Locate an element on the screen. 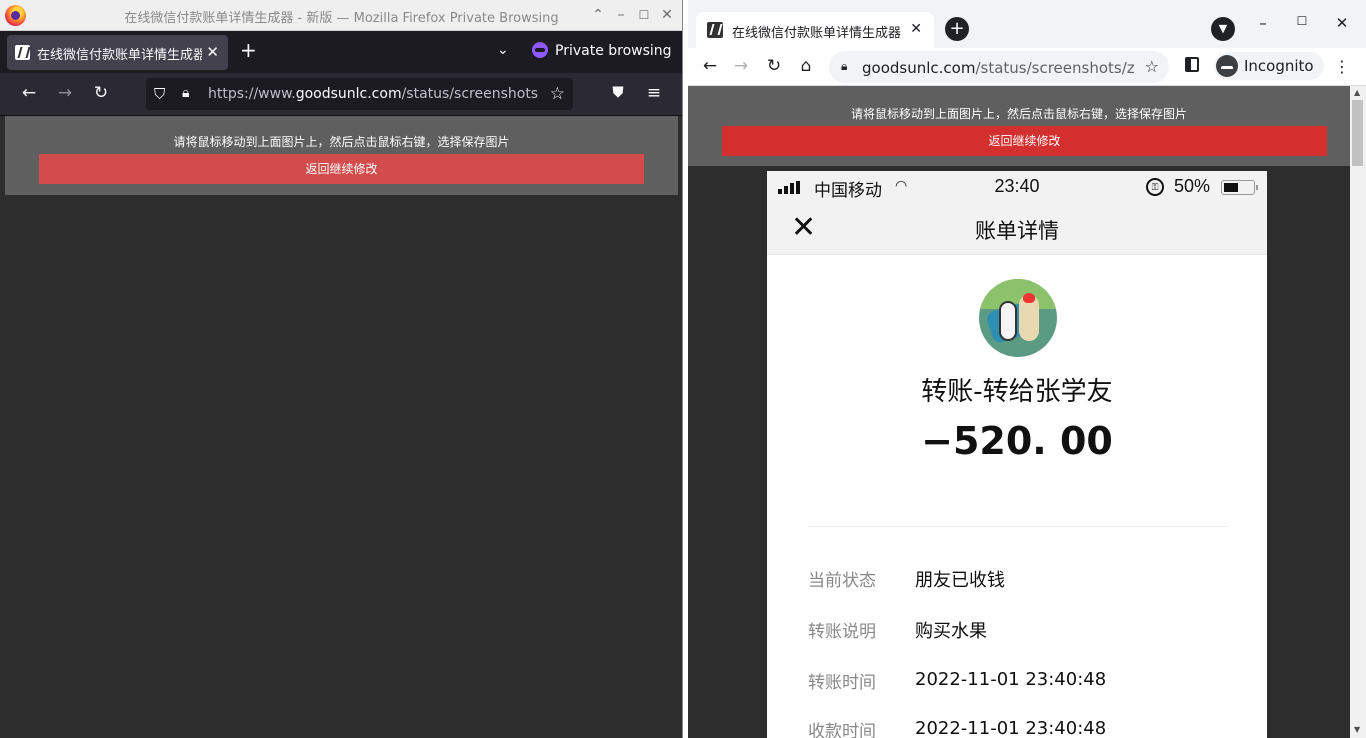  phone-status-bar: 中国移动 ◠ 23:40 ⚿ 50% is located at coordinates (1017, 187).